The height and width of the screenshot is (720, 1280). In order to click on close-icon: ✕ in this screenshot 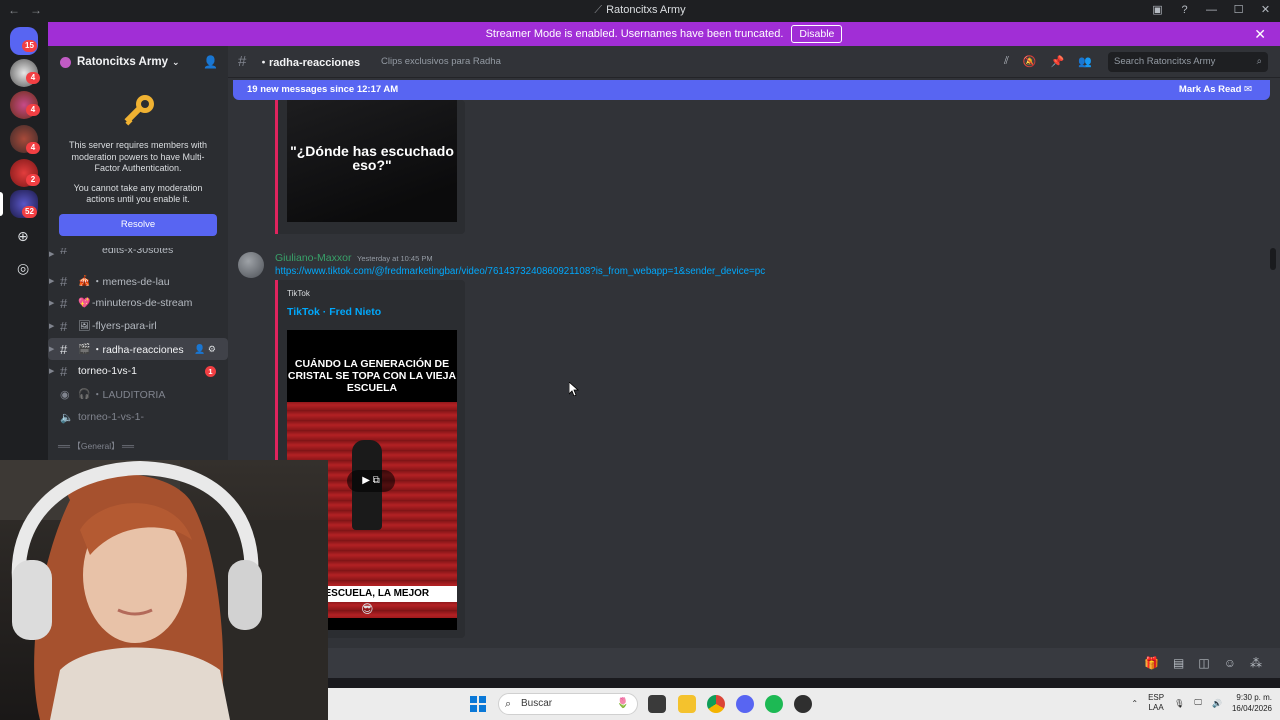, I will do `click(1260, 34)`.